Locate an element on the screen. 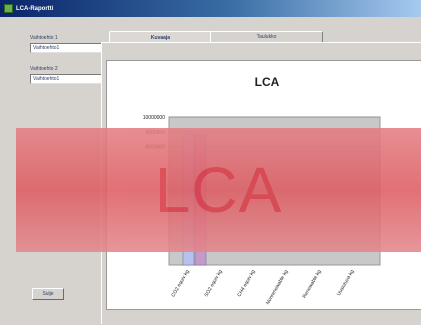 The height and width of the screenshot is (325, 421). option2-select: Vaihtoehto1 ▼ is located at coordinates (70, 79).